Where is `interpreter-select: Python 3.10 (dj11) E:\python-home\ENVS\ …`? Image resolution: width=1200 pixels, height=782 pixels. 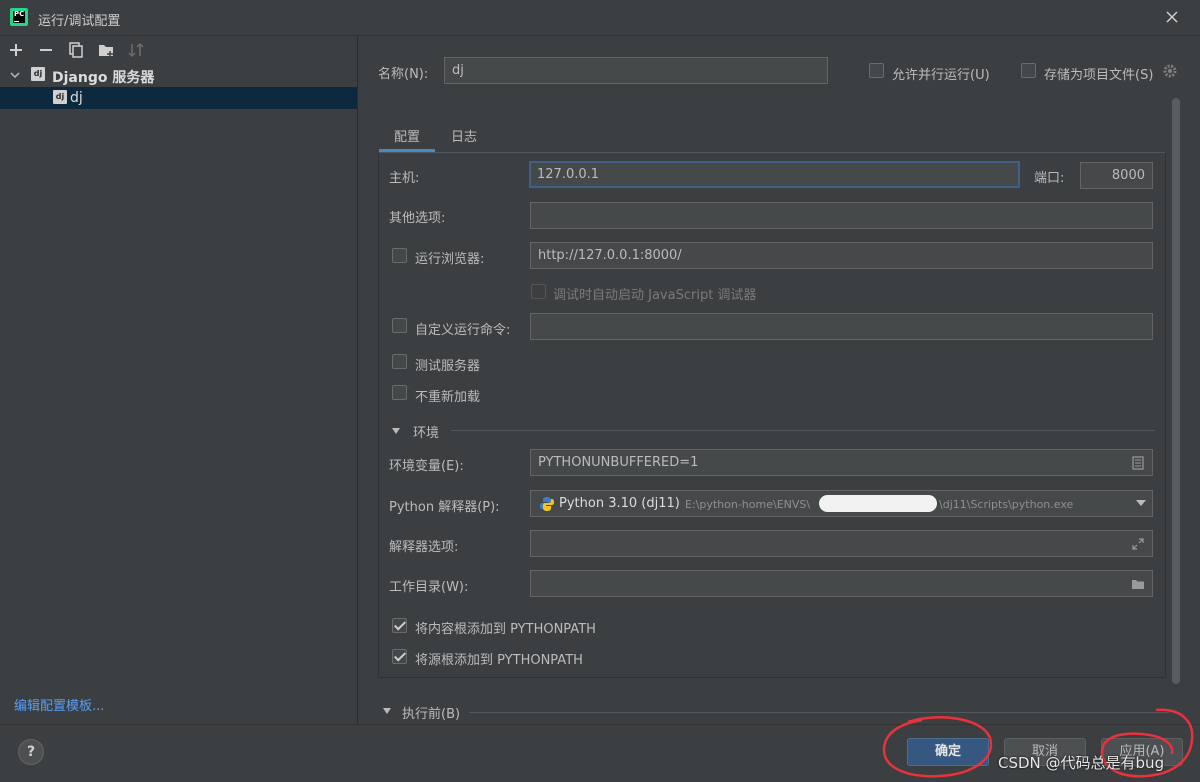 interpreter-select: Python 3.10 (dj11) E:\python-home\ENVS\ … is located at coordinates (841, 503).